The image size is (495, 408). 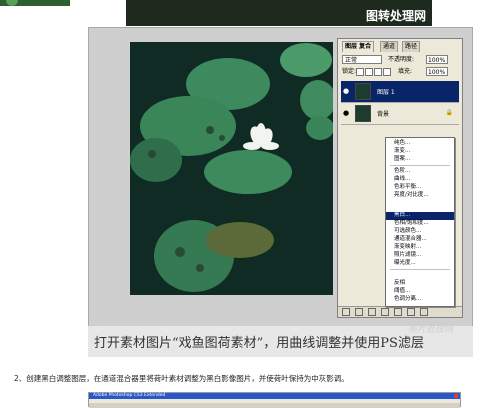 What do you see at coordinates (401, 59) in the screenshot?
I see `opacity-label: 不透明度:` at bounding box center [401, 59].